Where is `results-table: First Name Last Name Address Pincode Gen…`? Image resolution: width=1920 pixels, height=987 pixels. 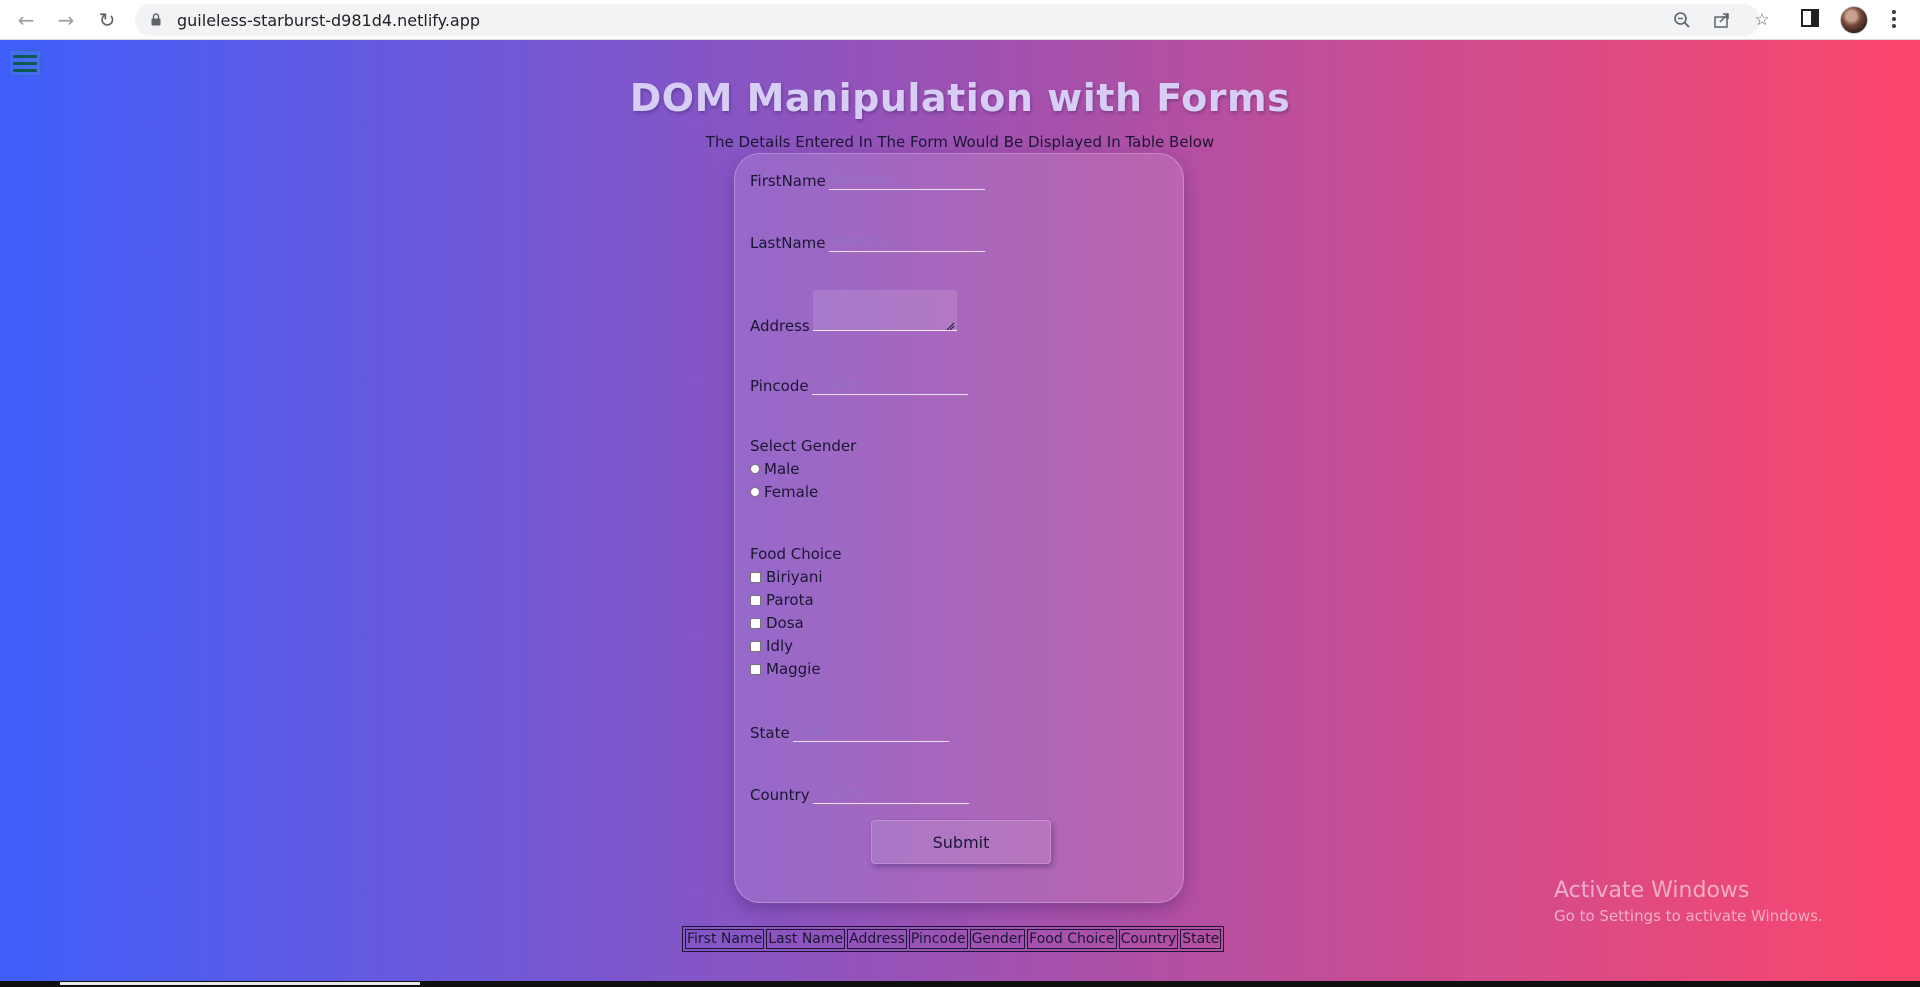 results-table: First Name Last Name Address Pincode Gen… is located at coordinates (953, 939).